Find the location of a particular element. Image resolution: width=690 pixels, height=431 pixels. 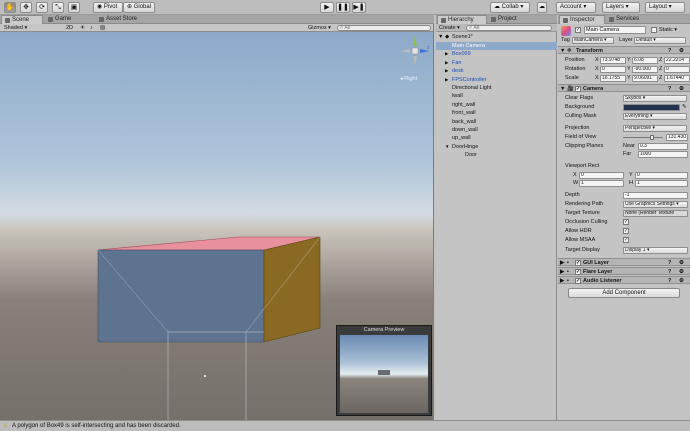

position-input: 6.08 is located at coordinates (645, 60).